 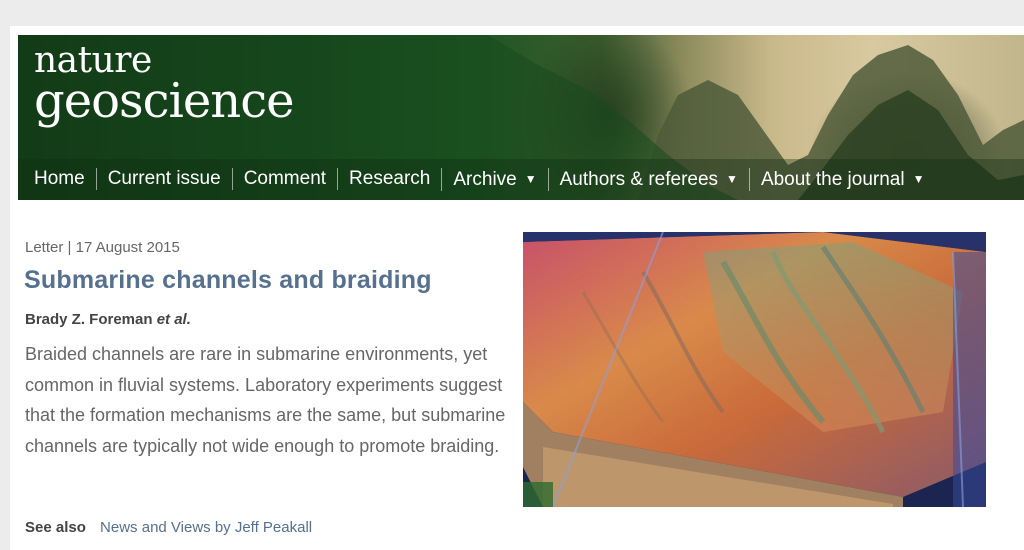 I want to click on journal-logo: nature geoscience, so click(x=164, y=86).